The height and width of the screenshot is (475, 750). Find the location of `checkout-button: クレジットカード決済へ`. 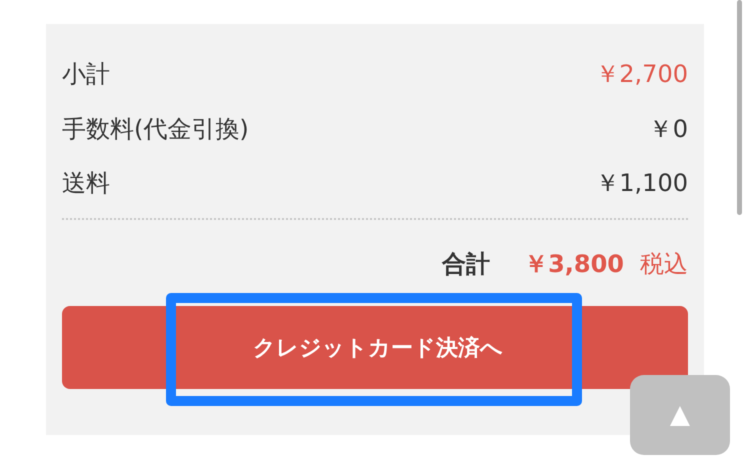

checkout-button: クレジットカード決済へ is located at coordinates (375, 347).